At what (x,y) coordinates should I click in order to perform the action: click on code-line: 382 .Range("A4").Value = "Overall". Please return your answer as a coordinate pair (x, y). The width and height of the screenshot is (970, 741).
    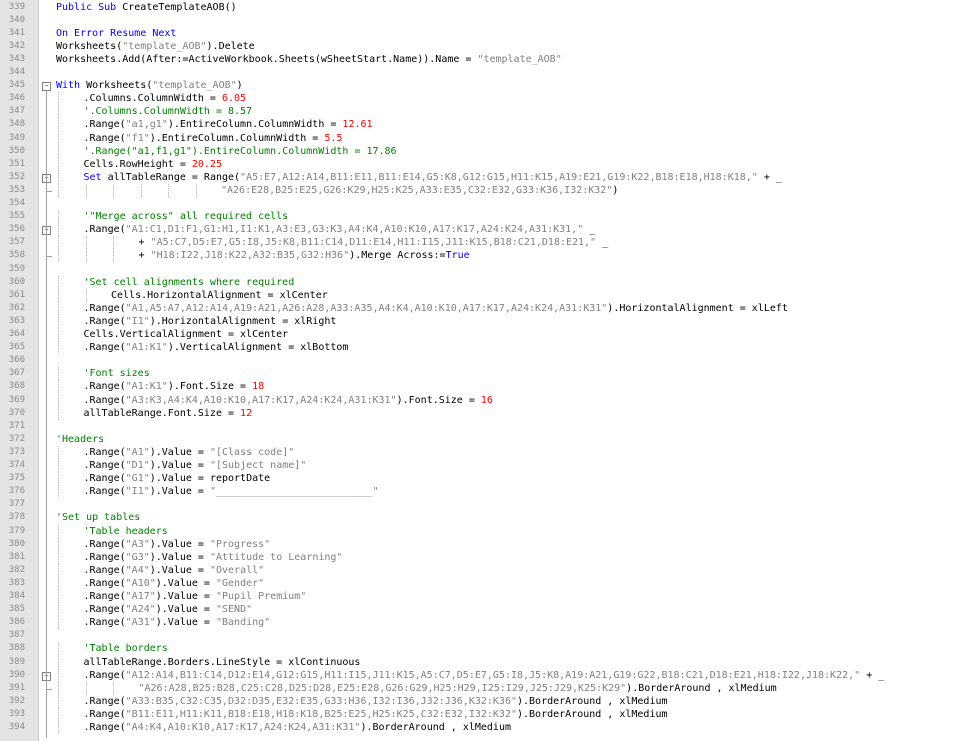
    Looking at the image, I should click on (485, 570).